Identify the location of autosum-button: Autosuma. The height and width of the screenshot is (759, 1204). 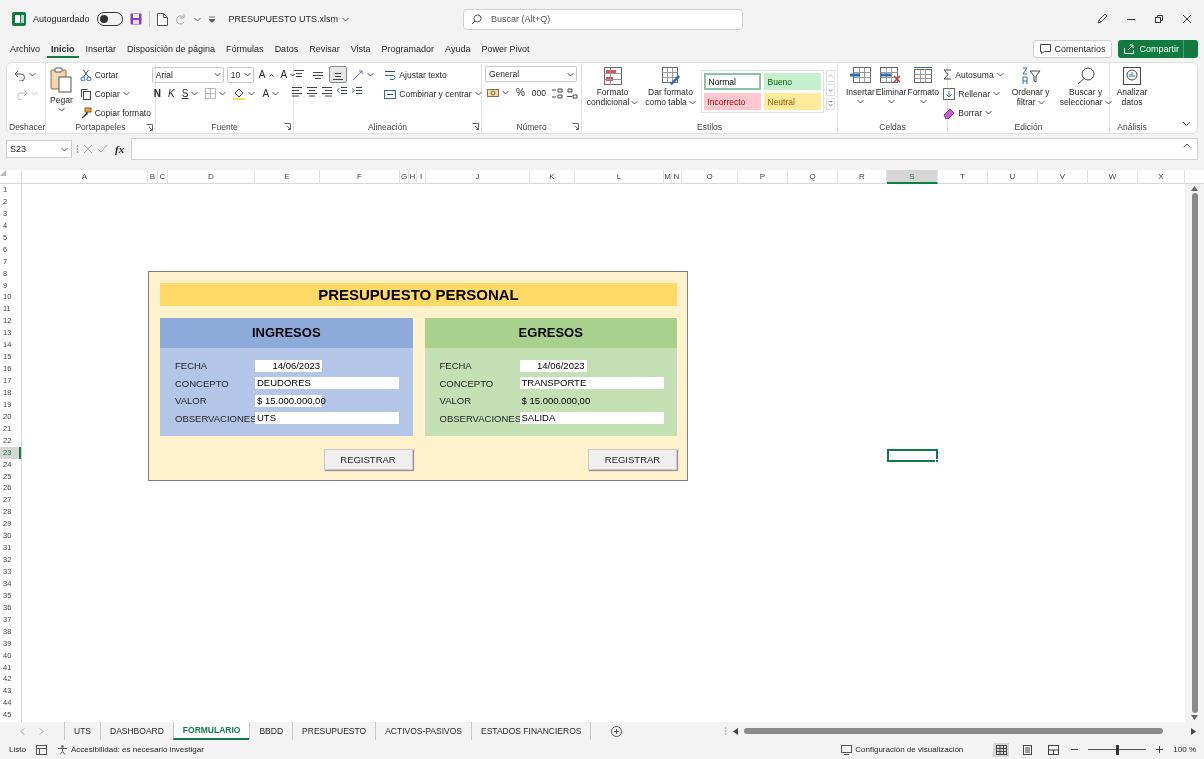
(973, 74).